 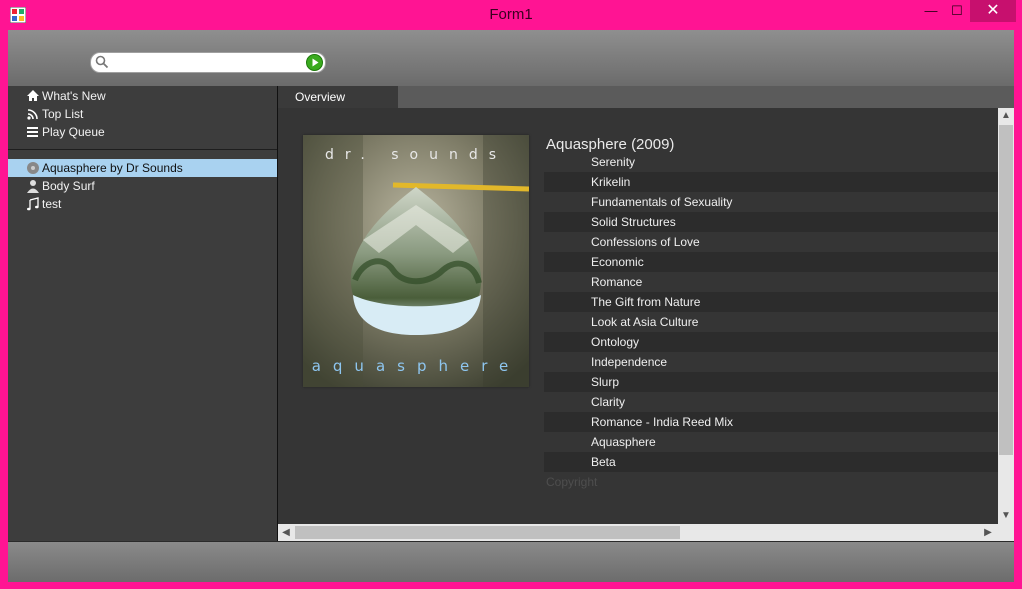 What do you see at coordinates (771, 362) in the screenshot?
I see `track-row: Independence` at bounding box center [771, 362].